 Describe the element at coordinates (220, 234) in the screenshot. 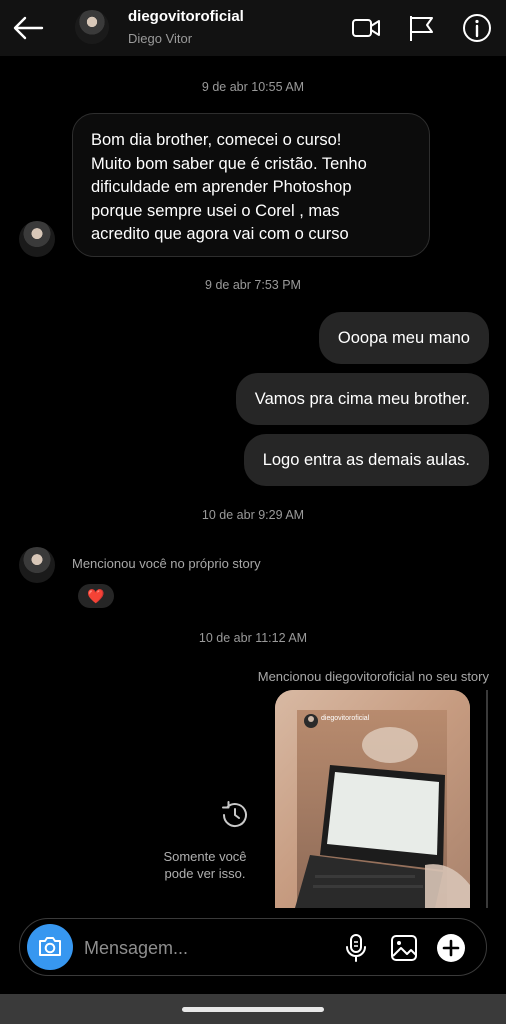

I see `message-line: acredito que agora vai com o curso` at that location.